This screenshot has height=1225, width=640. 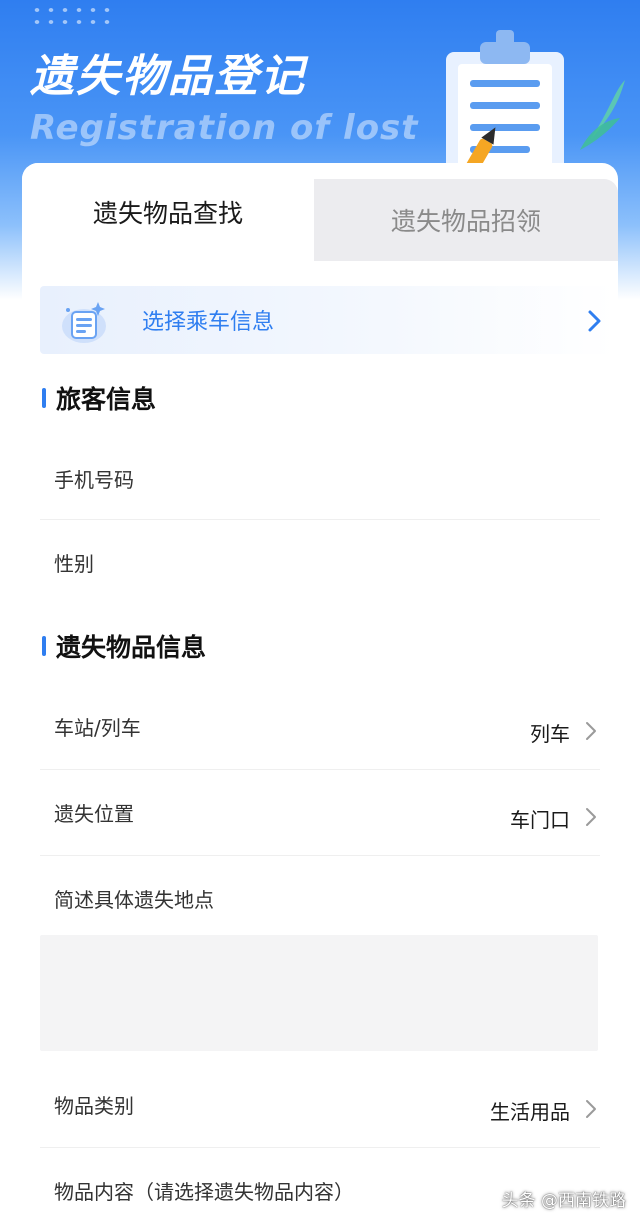 I want to click on page-subtitle-en: Registration of lost, so click(x=224, y=128).